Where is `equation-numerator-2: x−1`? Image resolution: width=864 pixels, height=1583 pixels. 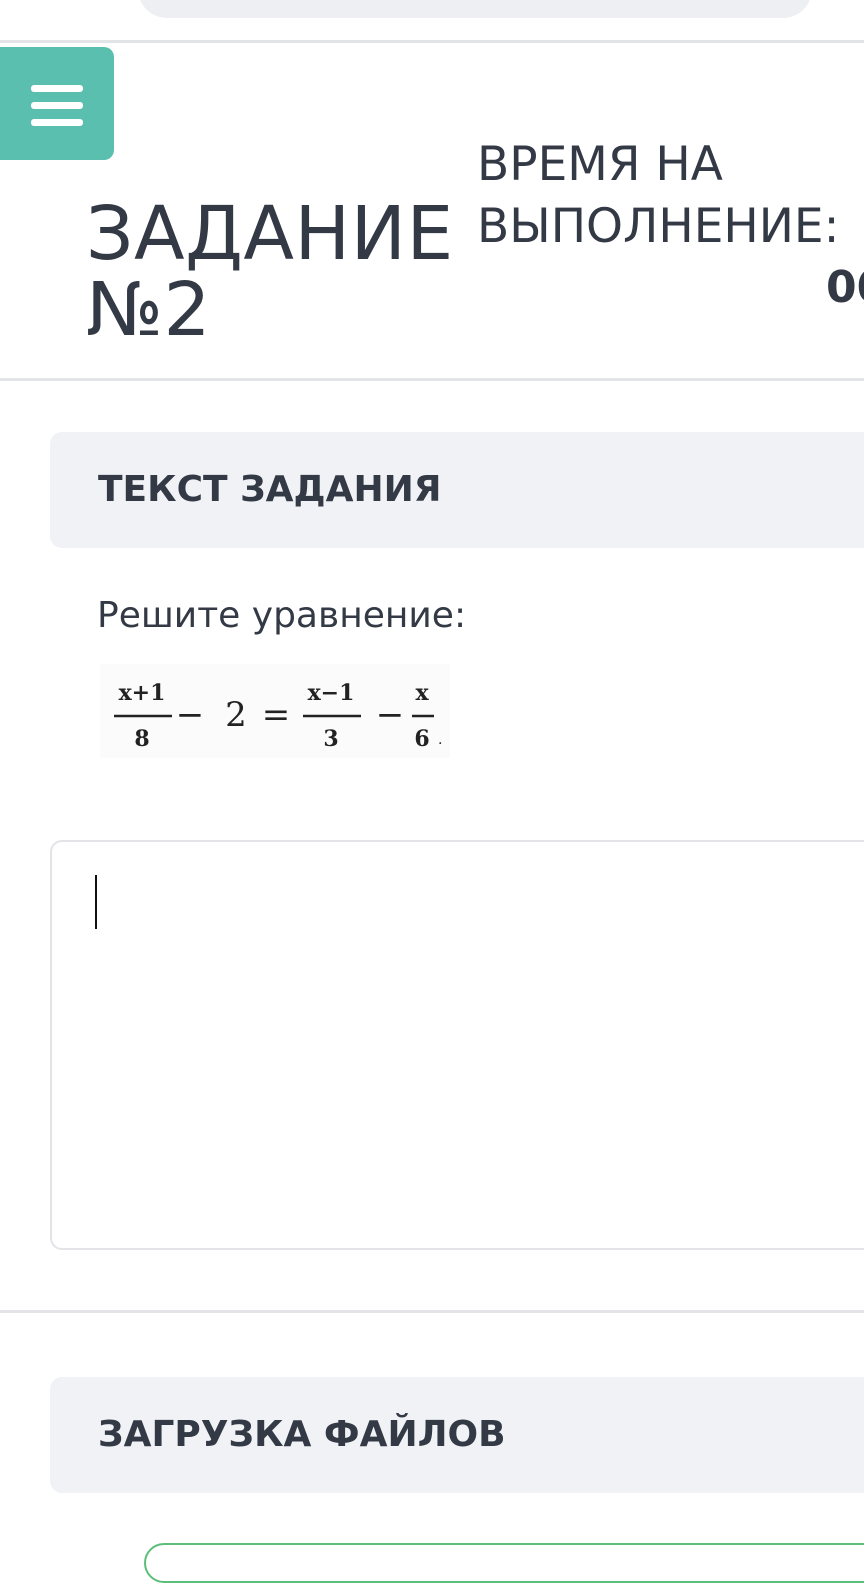
equation-numerator-2: x−1 is located at coordinates (331, 693).